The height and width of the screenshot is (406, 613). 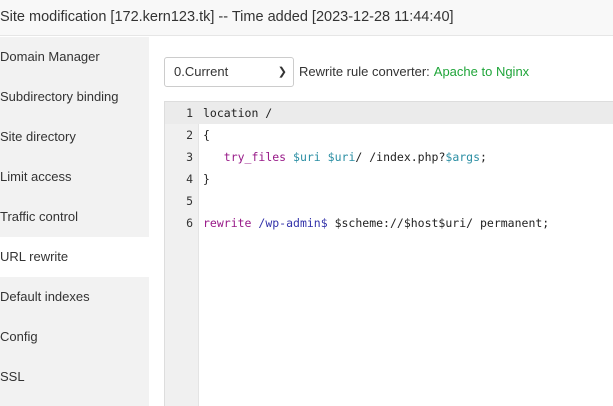 What do you see at coordinates (74, 337) in the screenshot?
I see `sidebar-item: Config` at bounding box center [74, 337].